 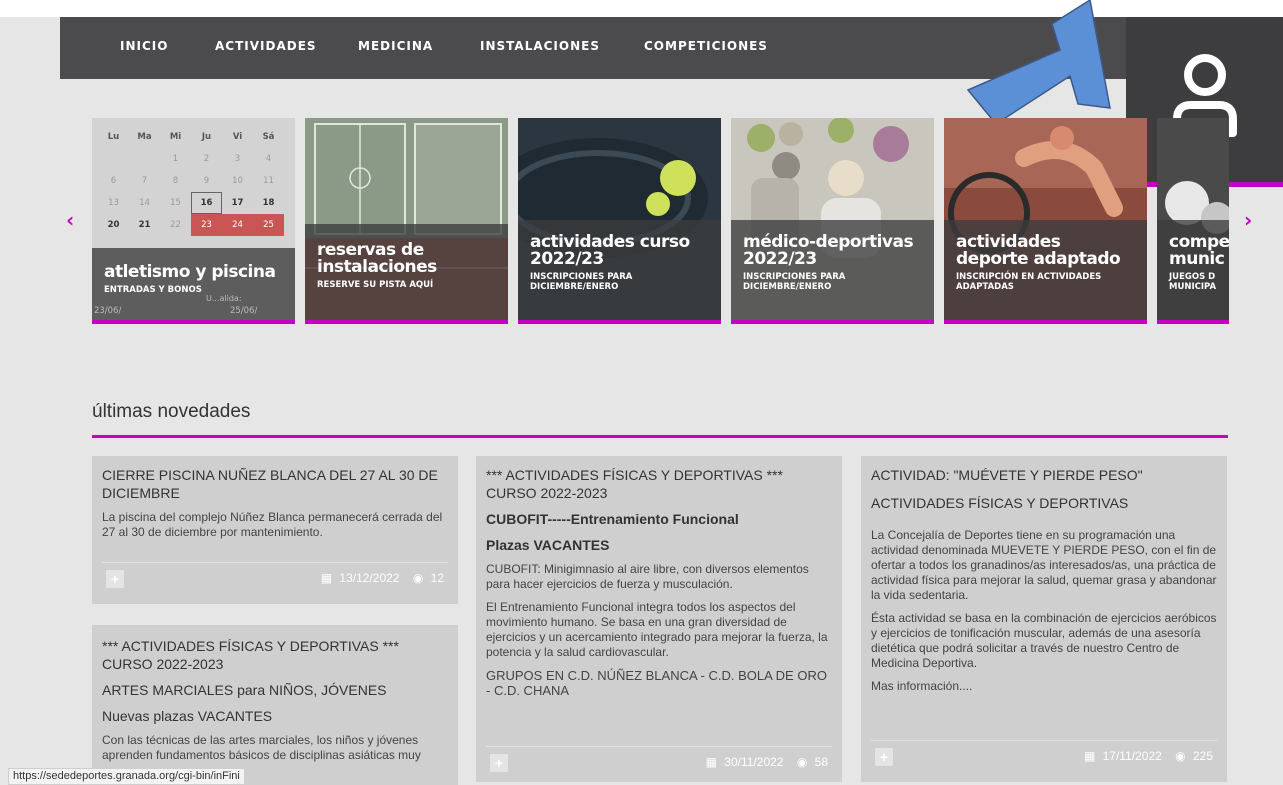 What do you see at coordinates (175, 203) in the screenshot?
I see `calendar-day: 15` at bounding box center [175, 203].